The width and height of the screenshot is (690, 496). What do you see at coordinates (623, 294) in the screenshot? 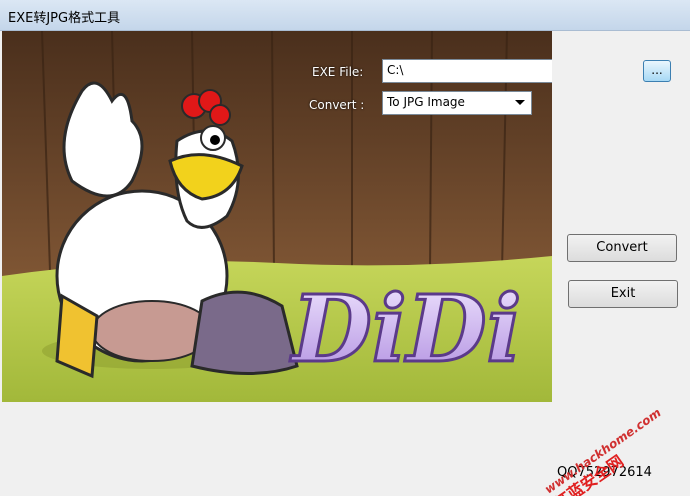
I see `exit-button: Exit` at bounding box center [623, 294].